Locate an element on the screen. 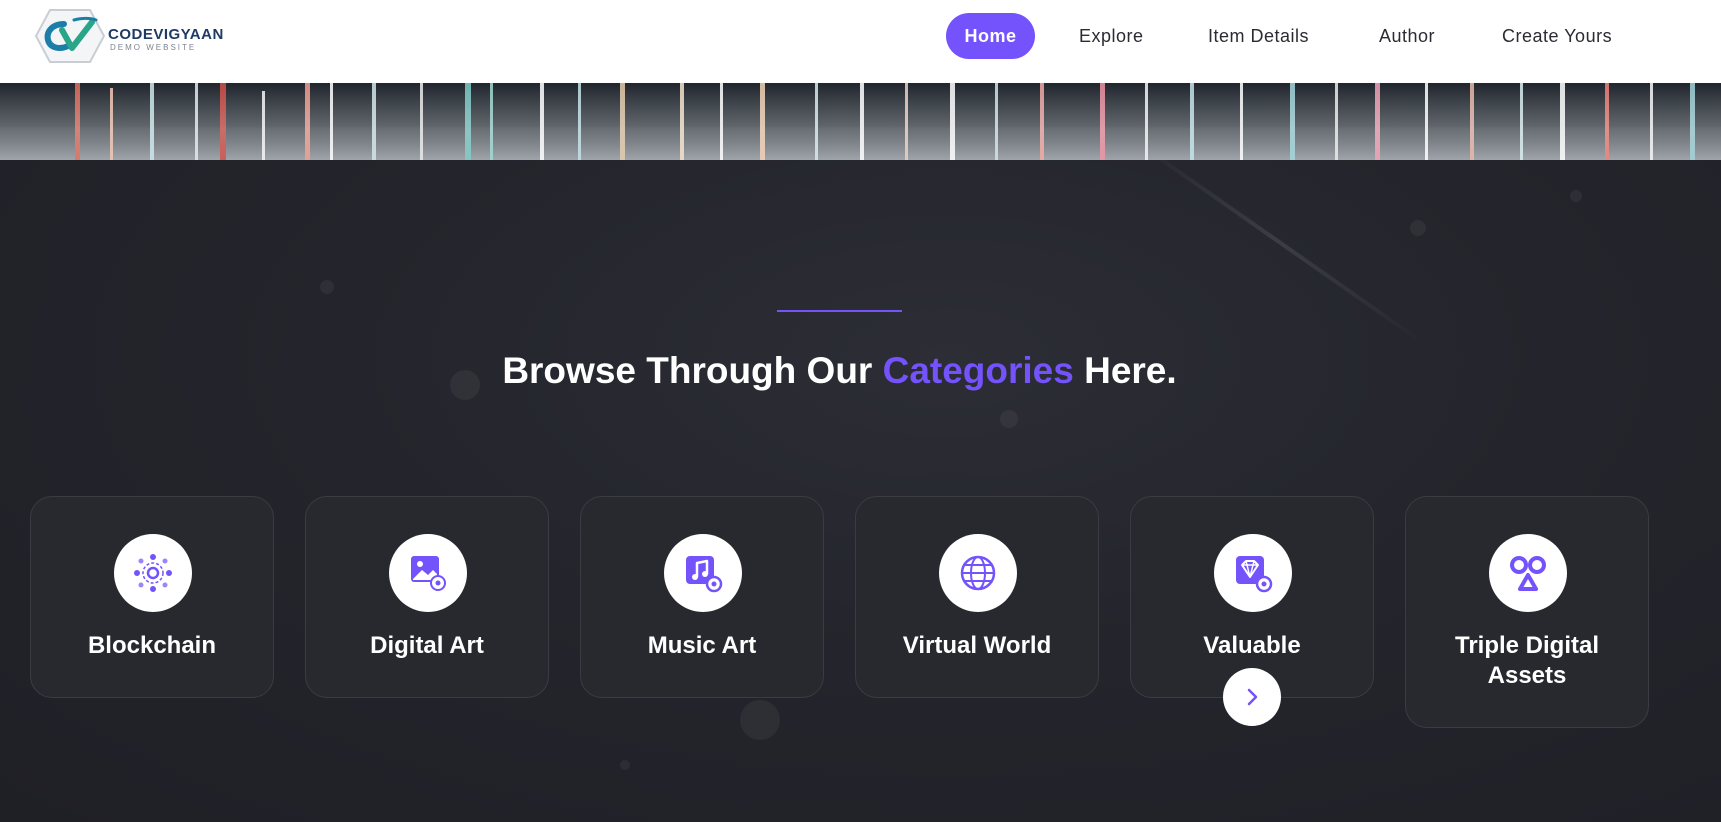 This screenshot has height=822, width=1721. category-card-blockchain: Blockchain is located at coordinates (152, 597).